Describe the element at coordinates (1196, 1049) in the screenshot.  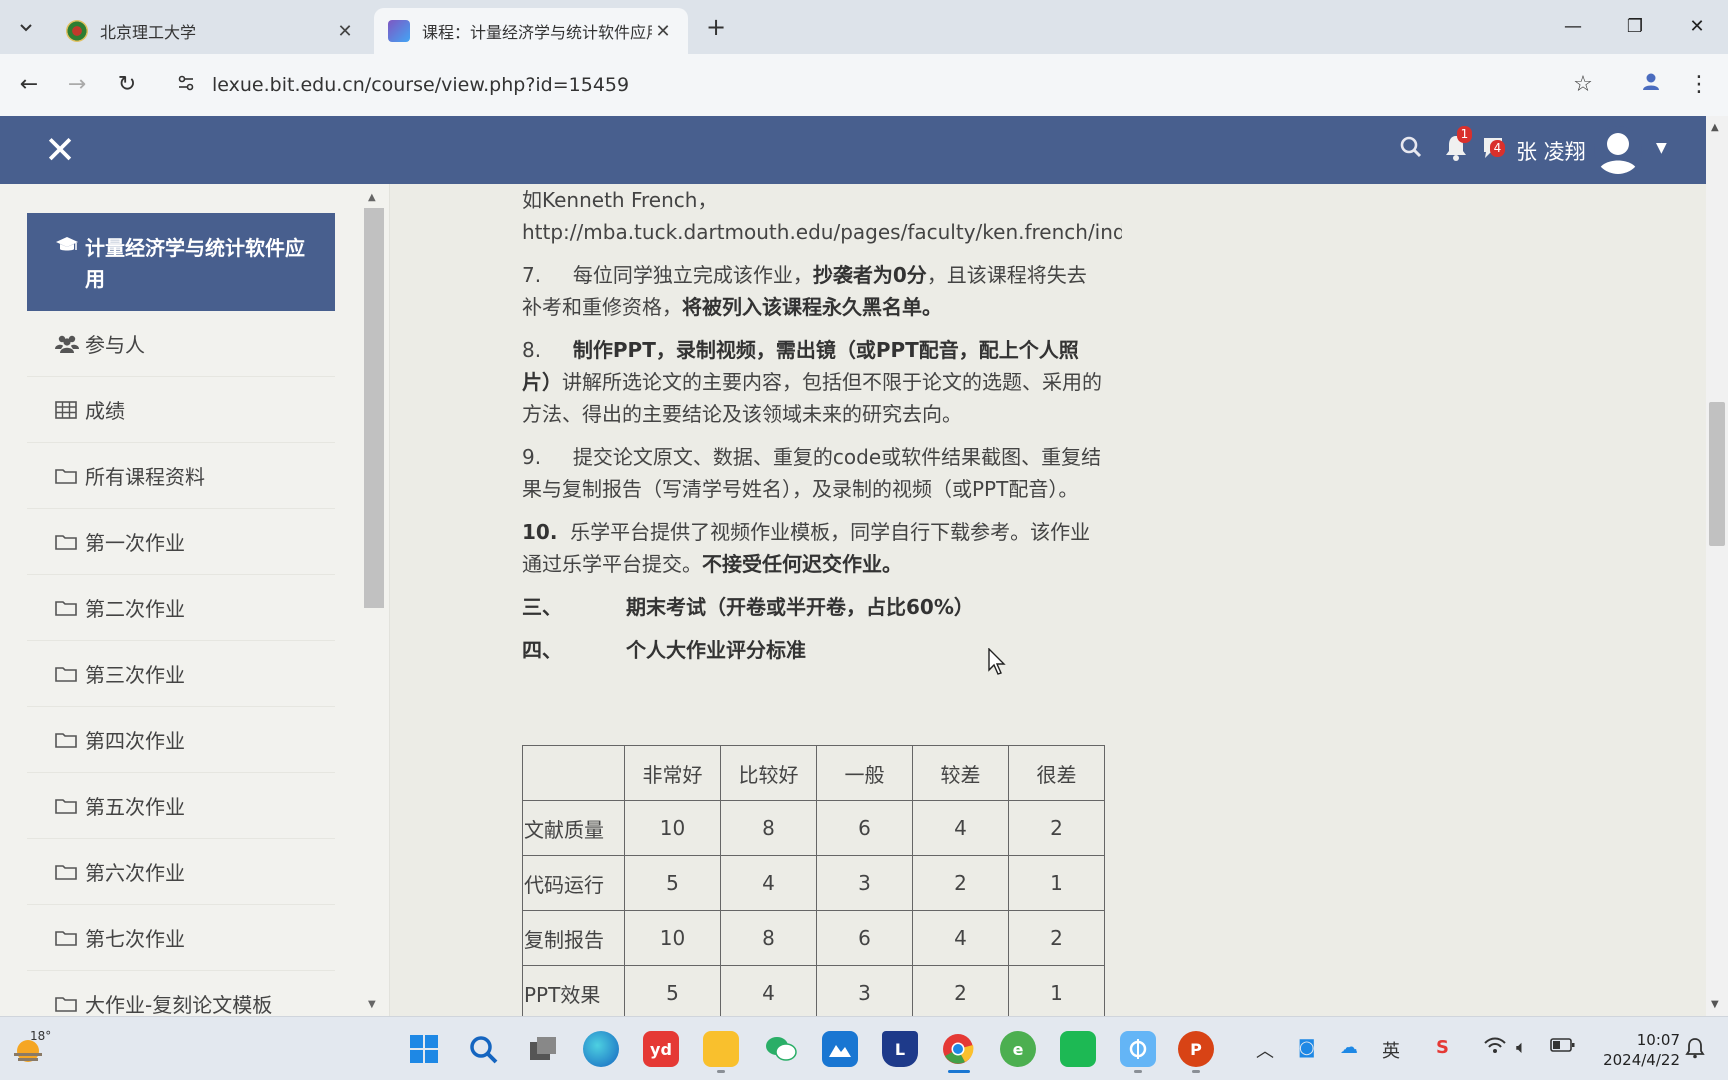
I see `powerpoint-icon: P` at that location.